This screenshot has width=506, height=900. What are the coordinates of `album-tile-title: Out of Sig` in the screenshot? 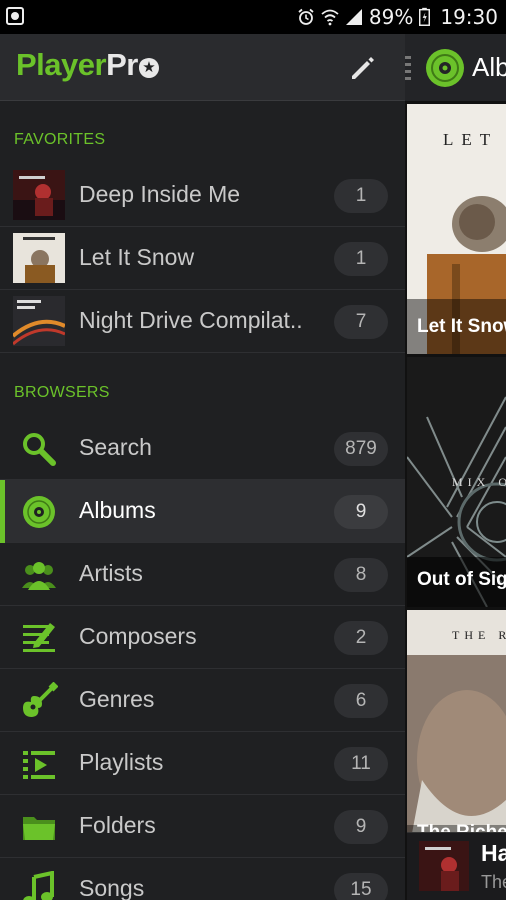 It's located at (461, 579).